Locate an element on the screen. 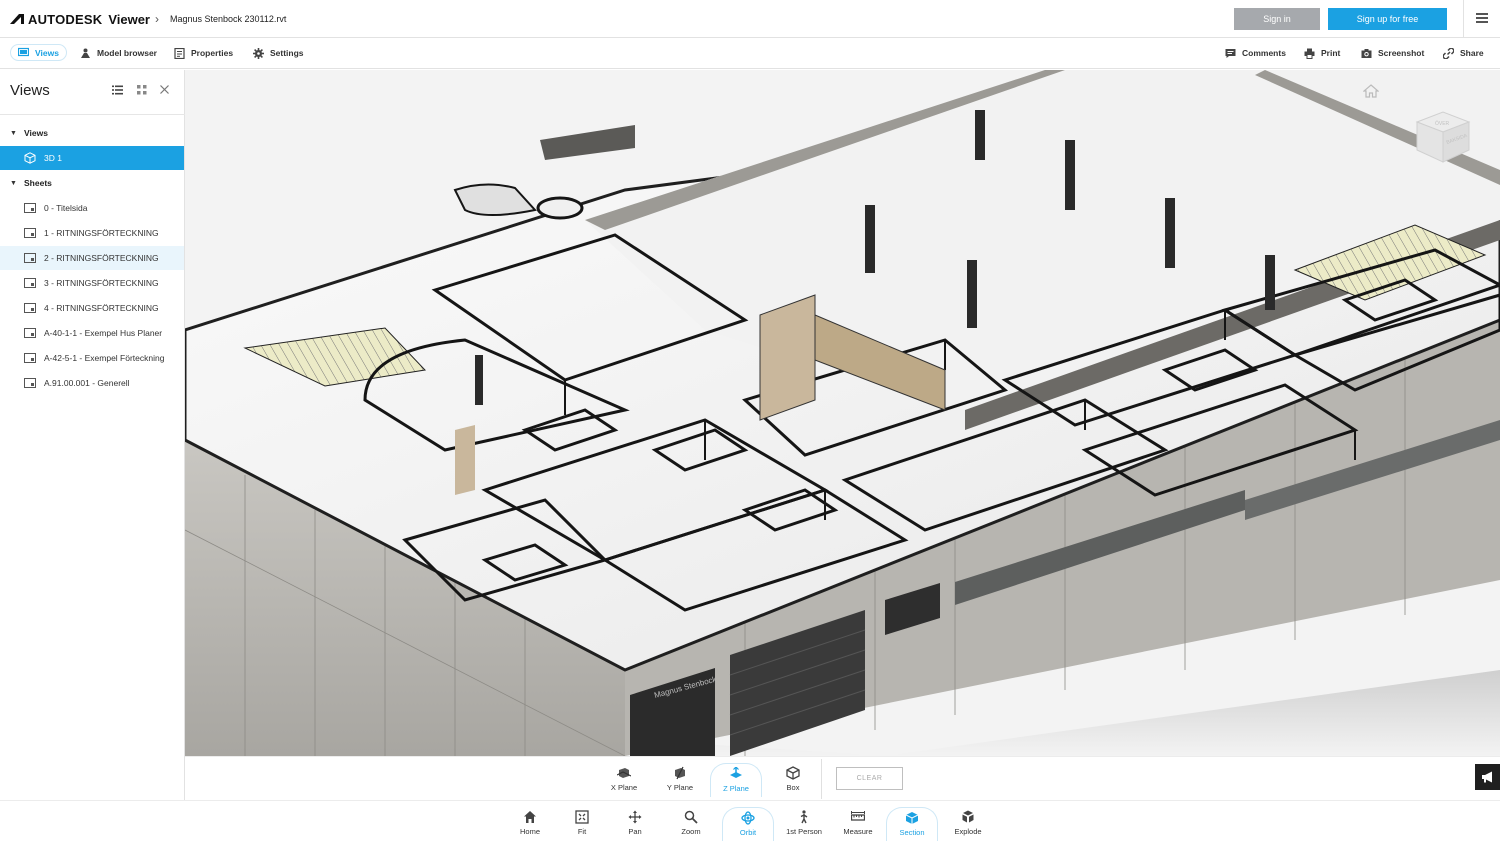 Image resolution: width=1500 pixels, height=843 pixels. tab-settings-label: Settings is located at coordinates (287, 53).